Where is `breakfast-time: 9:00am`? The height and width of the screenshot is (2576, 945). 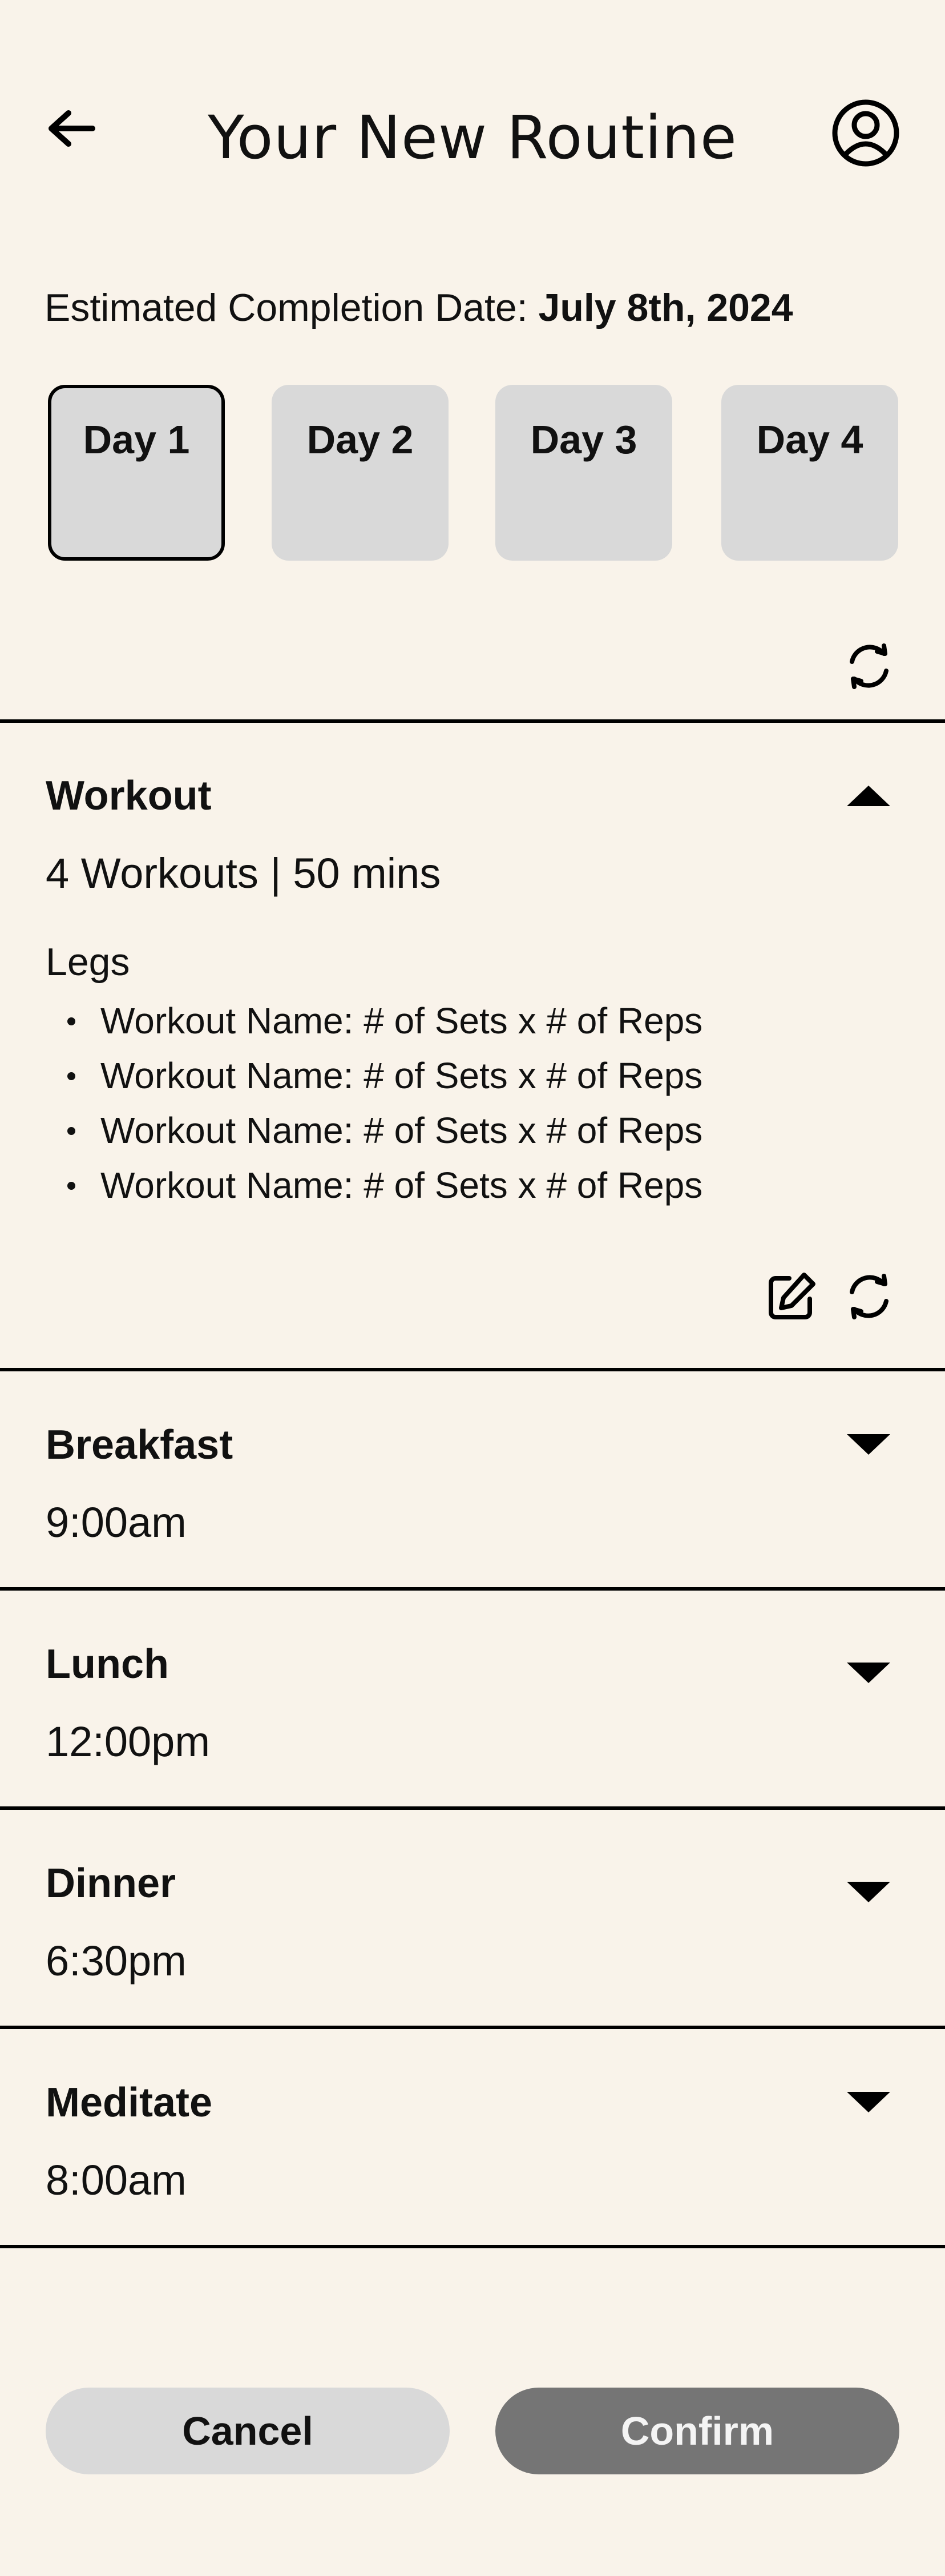
breakfast-time: 9:00am is located at coordinates (116, 1522).